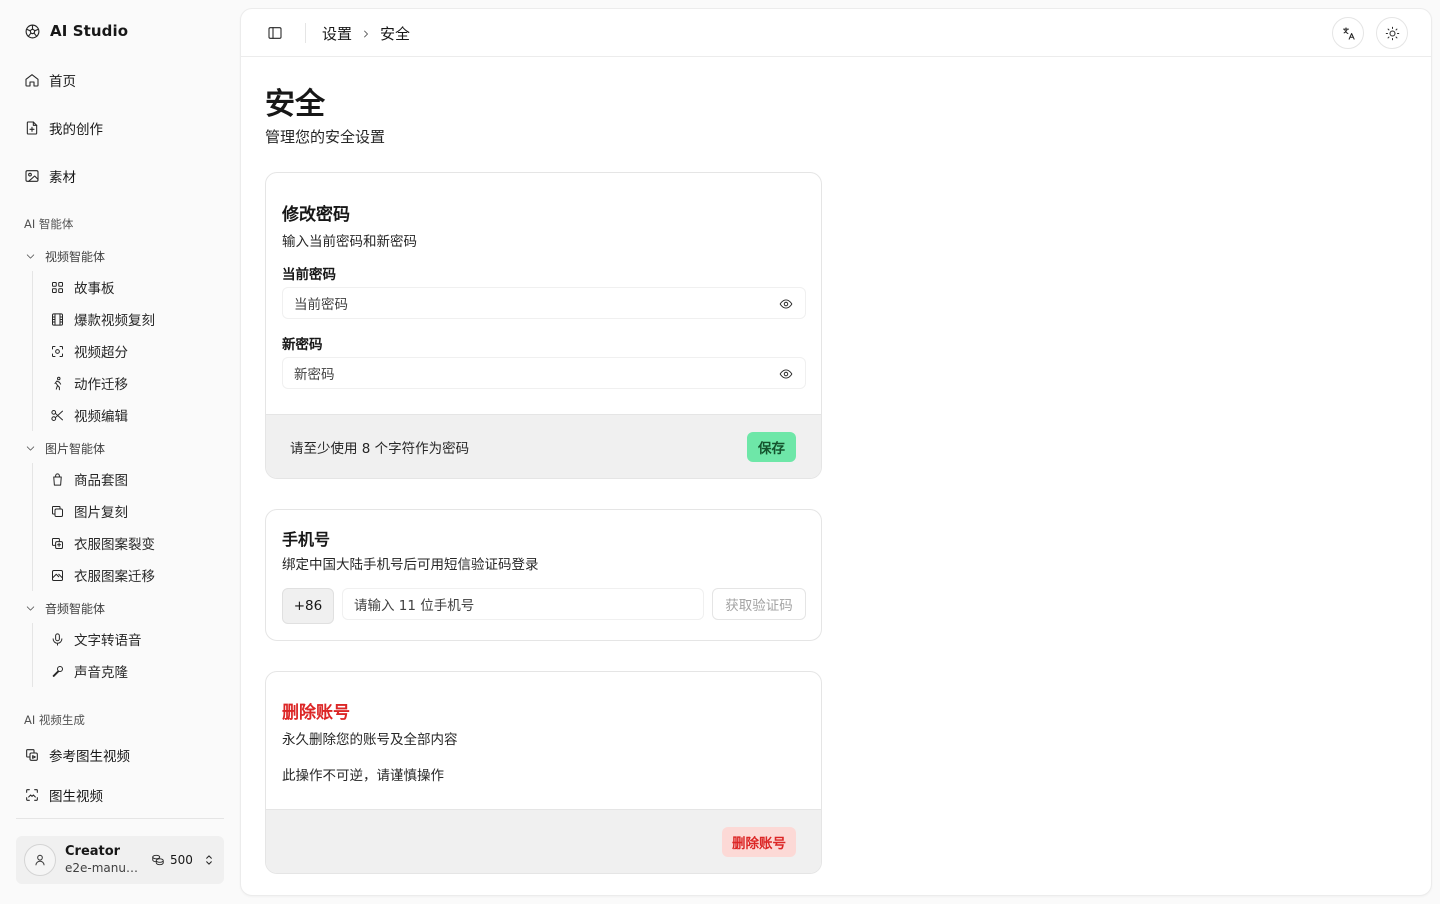 The width and height of the screenshot is (1440, 904). What do you see at coordinates (62, 178) in the screenshot?
I see `sidebar-item-label: 素材` at bounding box center [62, 178].